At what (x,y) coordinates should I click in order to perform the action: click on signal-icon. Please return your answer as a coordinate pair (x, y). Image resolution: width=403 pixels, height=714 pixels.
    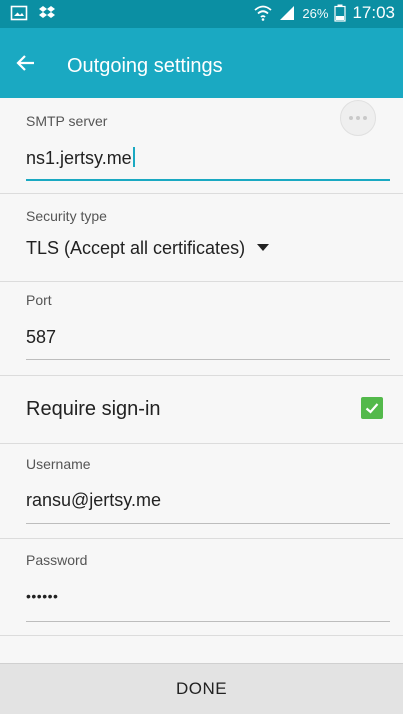
    Looking at the image, I should click on (287, 13).